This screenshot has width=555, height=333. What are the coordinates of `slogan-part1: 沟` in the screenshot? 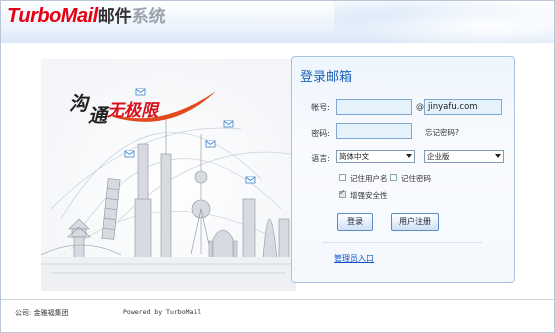 It's located at (79, 104).